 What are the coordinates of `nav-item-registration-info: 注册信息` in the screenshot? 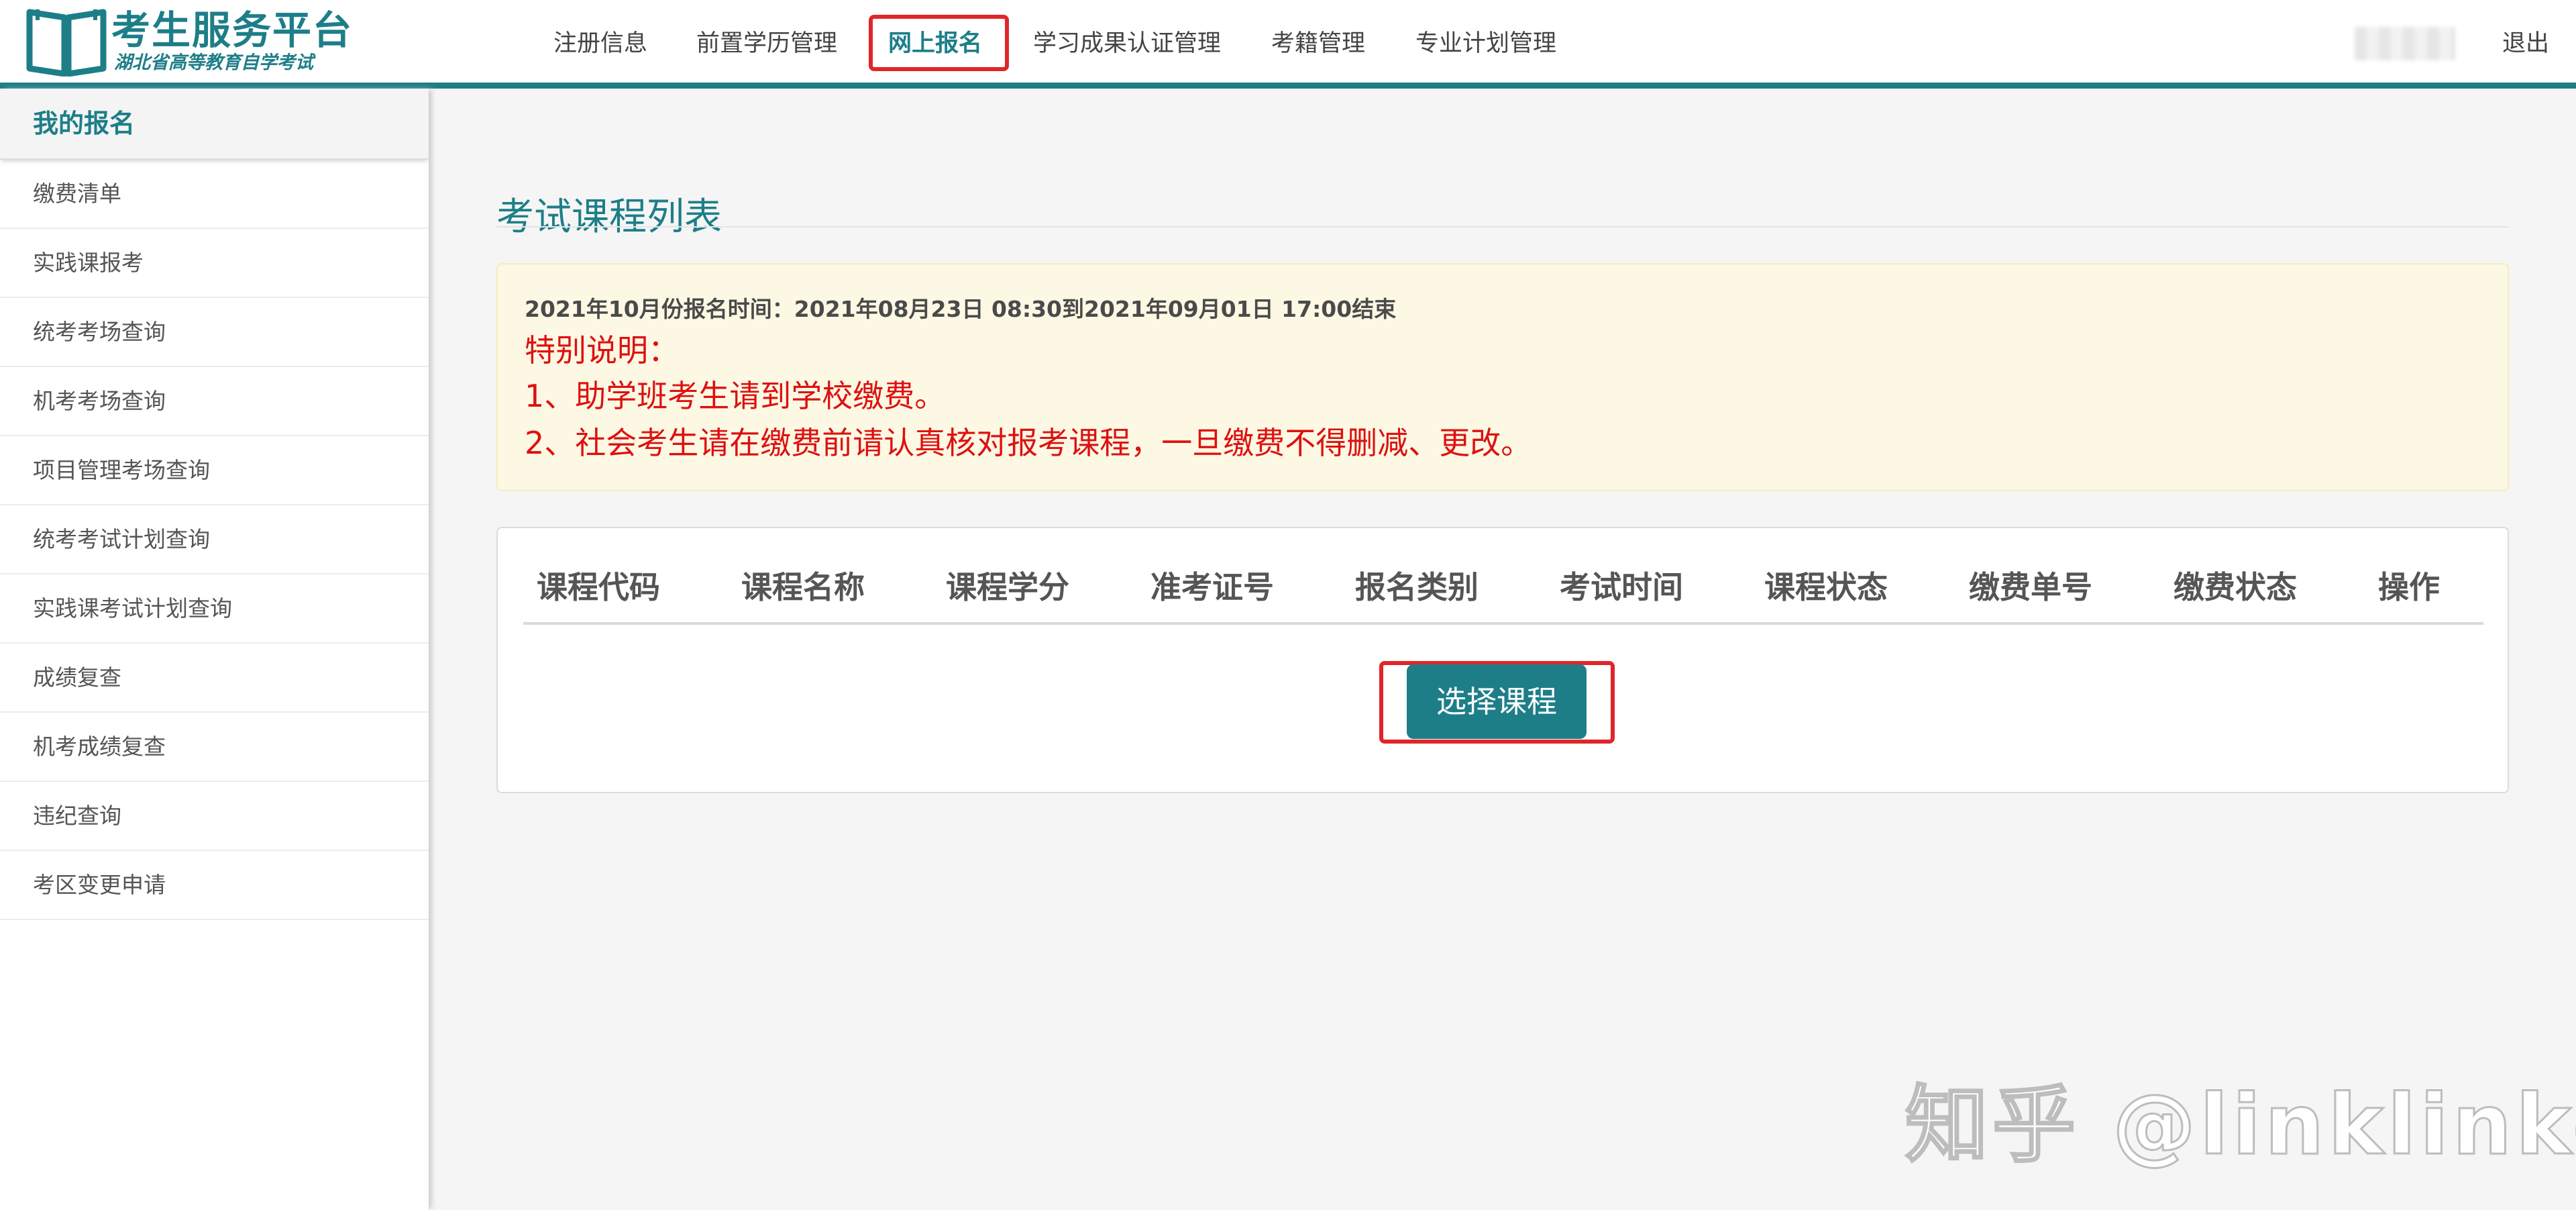 It's located at (600, 41).